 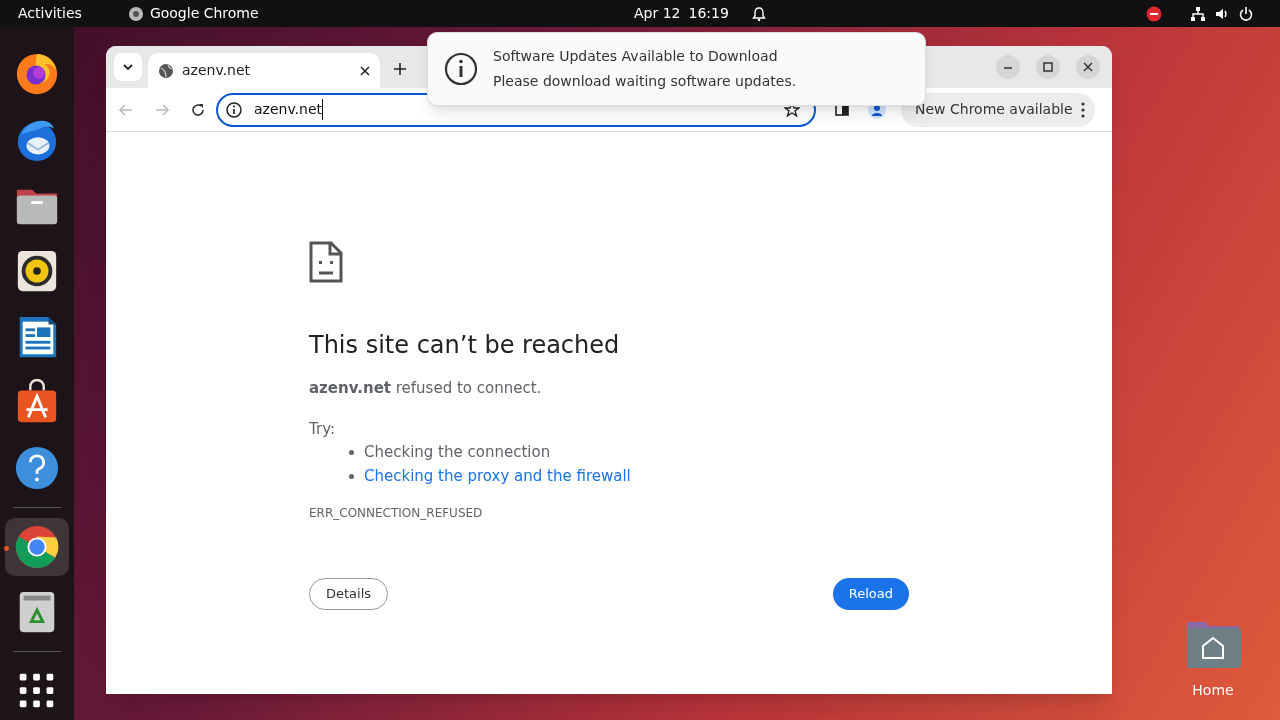 What do you see at coordinates (349, 594) in the screenshot?
I see `details-button: Details` at bounding box center [349, 594].